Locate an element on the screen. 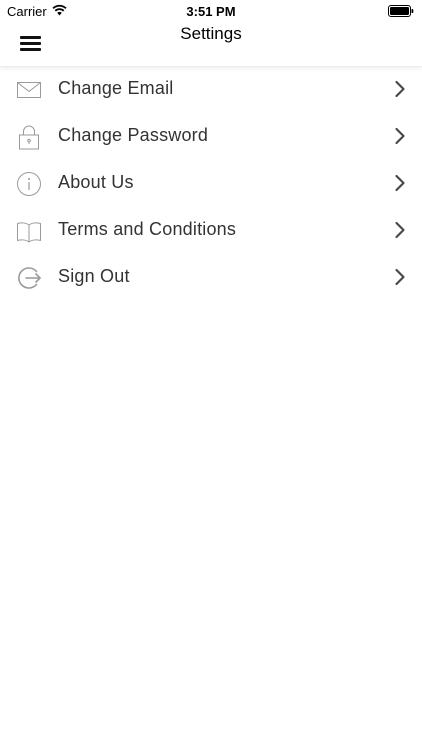 This screenshot has width=422, height=750. menu-item-label: Sign Out is located at coordinates (94, 276).